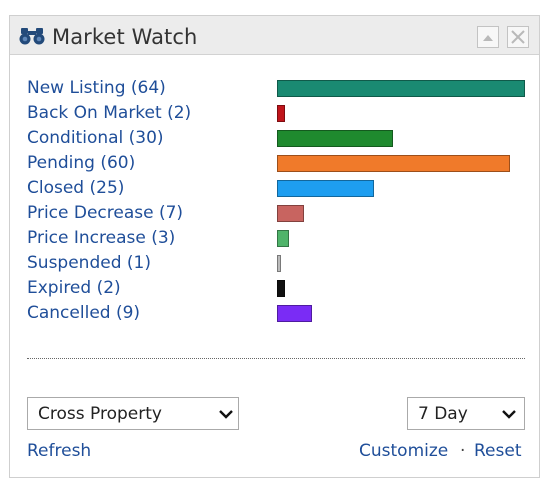 The height and width of the screenshot is (486, 548). Describe the element at coordinates (274, 35) in the screenshot. I see `widget-header: Market Watch` at that location.